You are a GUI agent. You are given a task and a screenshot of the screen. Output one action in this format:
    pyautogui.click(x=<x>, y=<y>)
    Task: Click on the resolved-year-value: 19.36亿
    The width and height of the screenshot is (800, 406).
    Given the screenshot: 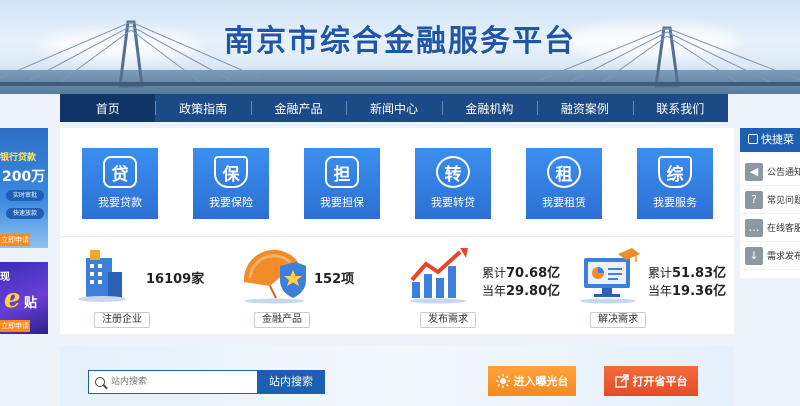 What is the action you would take?
    pyautogui.click(x=699, y=291)
    